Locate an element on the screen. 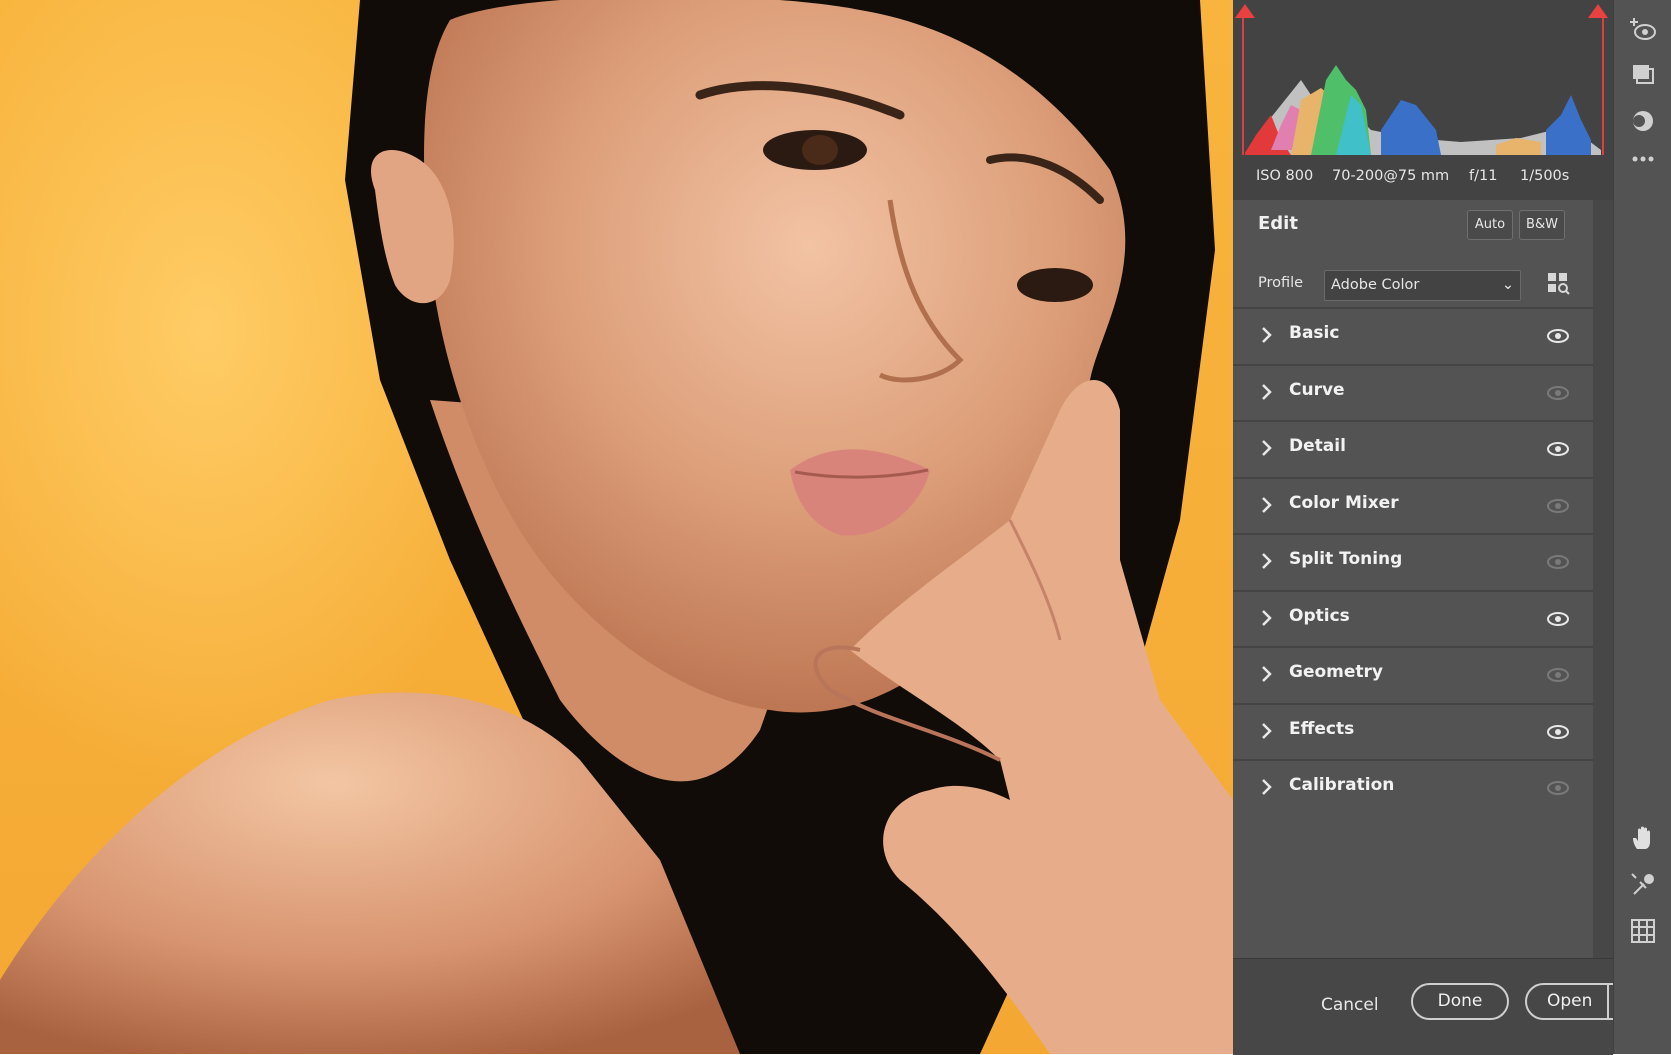 This screenshot has width=1671, height=1055. profile-label: Profile is located at coordinates (1281, 283).